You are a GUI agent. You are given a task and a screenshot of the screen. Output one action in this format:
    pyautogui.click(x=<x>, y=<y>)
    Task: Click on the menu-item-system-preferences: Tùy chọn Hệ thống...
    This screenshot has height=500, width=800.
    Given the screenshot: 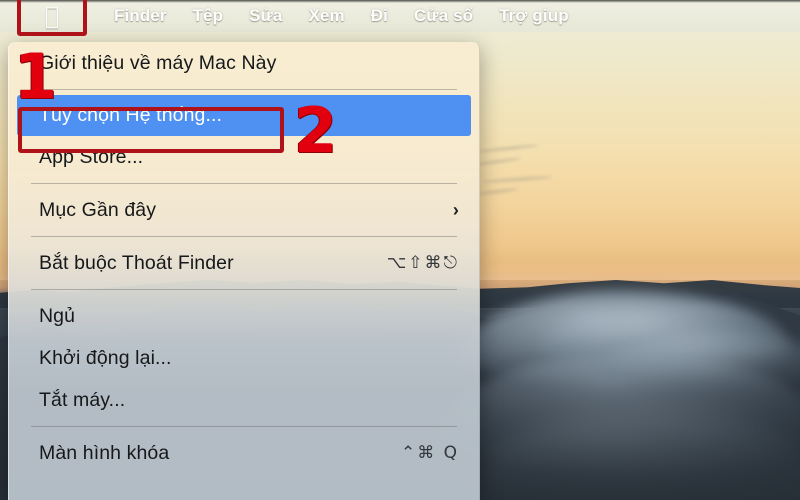 What is the action you would take?
    pyautogui.click(x=244, y=115)
    